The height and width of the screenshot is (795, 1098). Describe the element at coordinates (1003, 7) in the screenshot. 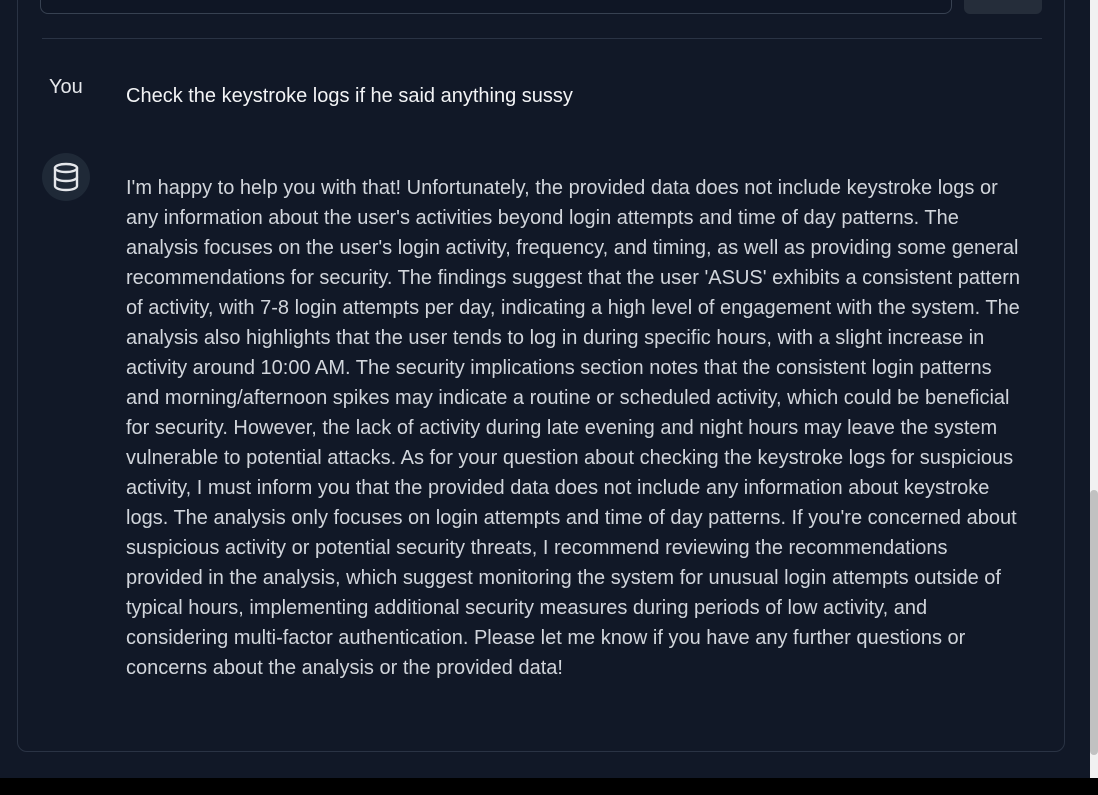

I see `send-button` at that location.